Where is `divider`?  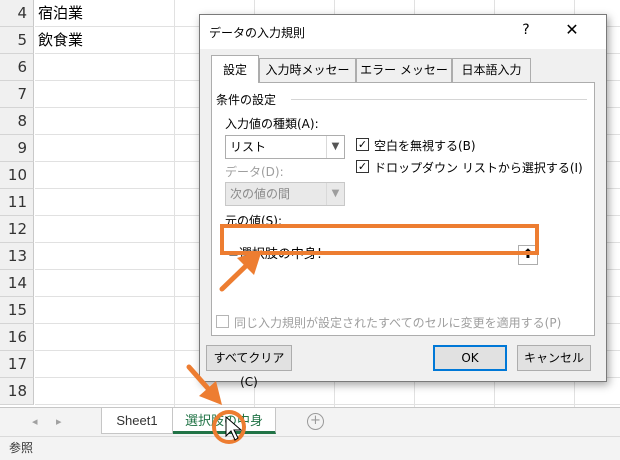 divider is located at coordinates (439, 99).